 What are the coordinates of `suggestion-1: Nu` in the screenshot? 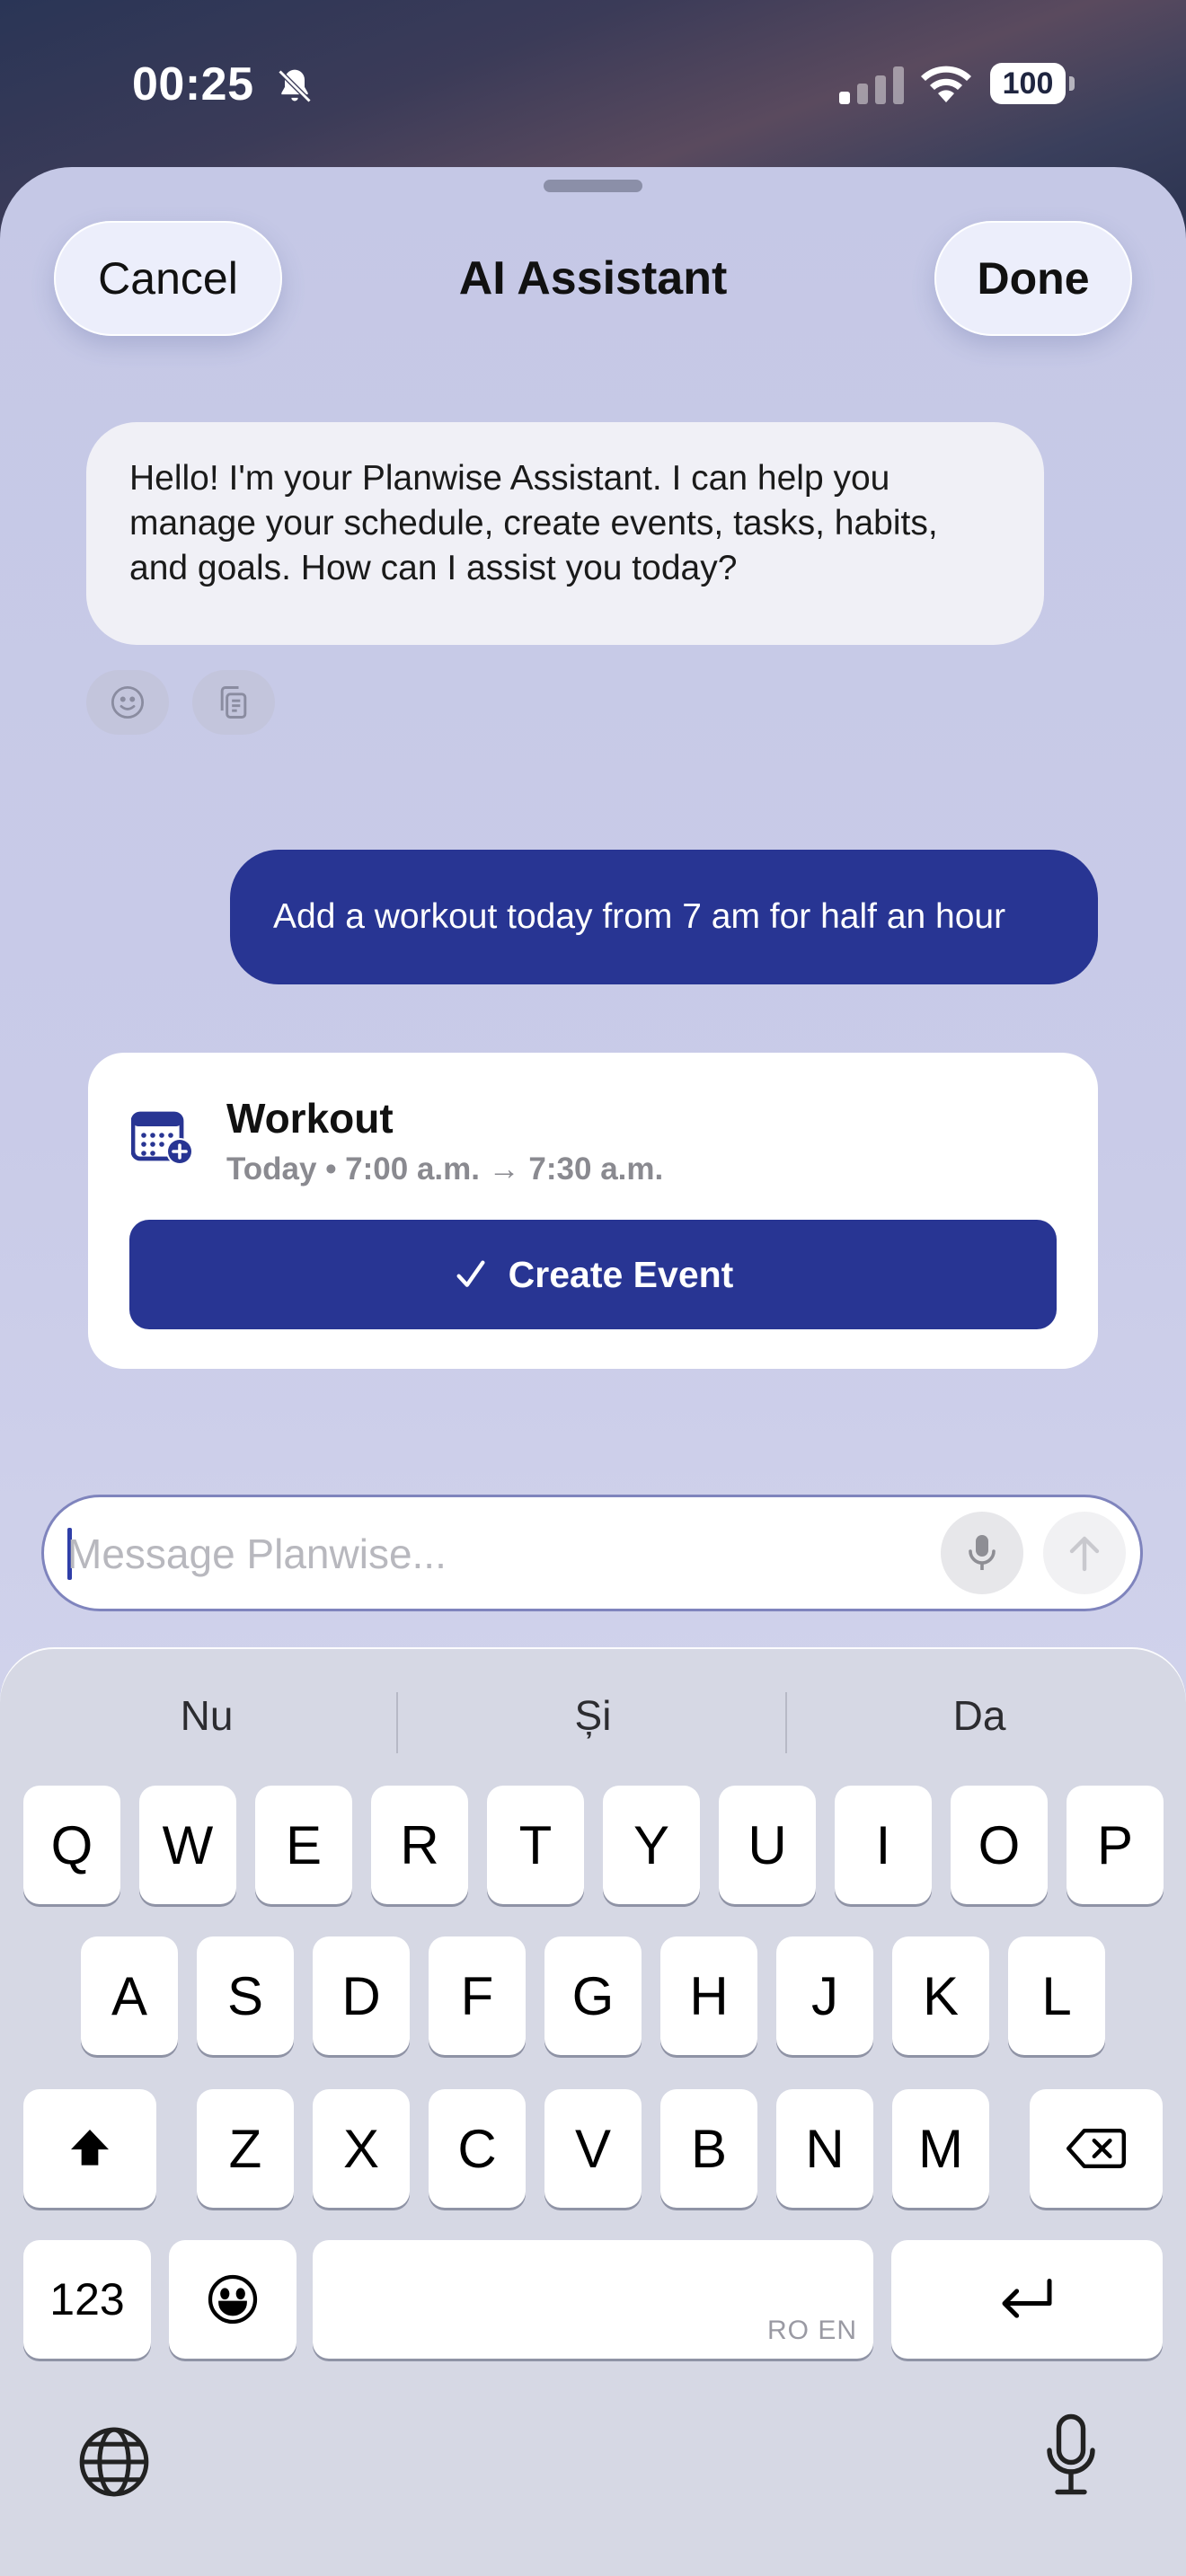 It's located at (206, 1715).